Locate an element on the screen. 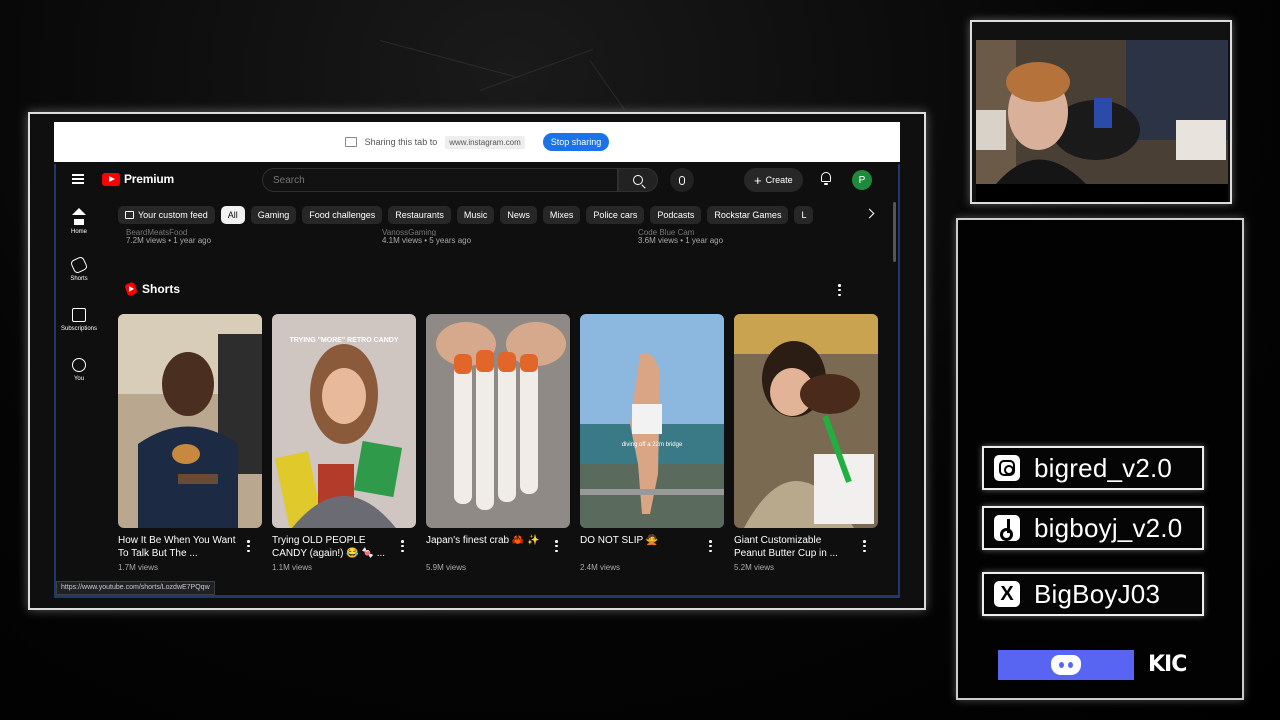 The width and height of the screenshot is (1280, 720). search-button is located at coordinates (638, 180).